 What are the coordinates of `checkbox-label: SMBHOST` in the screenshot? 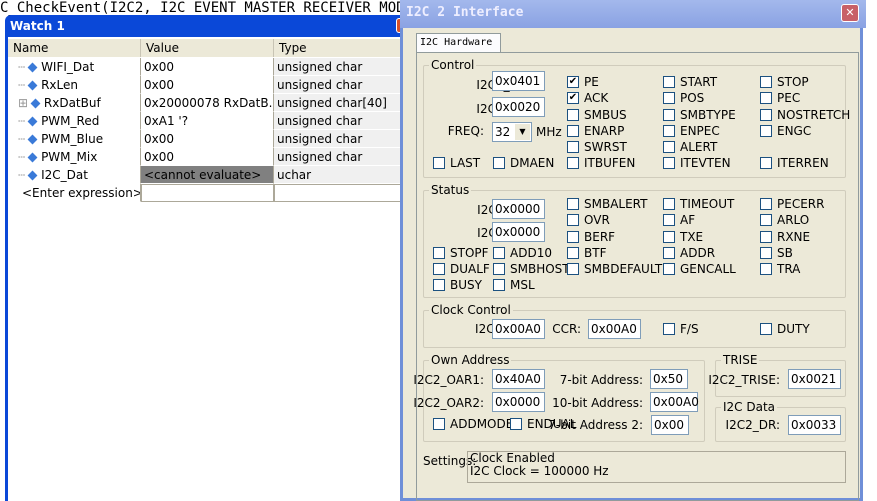 It's located at (540, 269).